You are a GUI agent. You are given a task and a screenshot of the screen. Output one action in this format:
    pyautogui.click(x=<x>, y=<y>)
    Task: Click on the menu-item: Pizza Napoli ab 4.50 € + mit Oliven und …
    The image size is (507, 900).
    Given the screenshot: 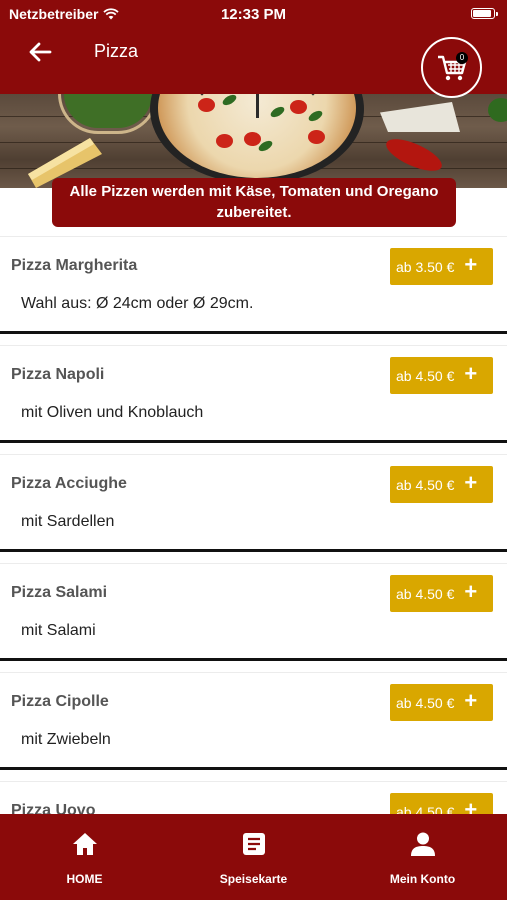 What is the action you would take?
    pyautogui.click(x=253, y=394)
    